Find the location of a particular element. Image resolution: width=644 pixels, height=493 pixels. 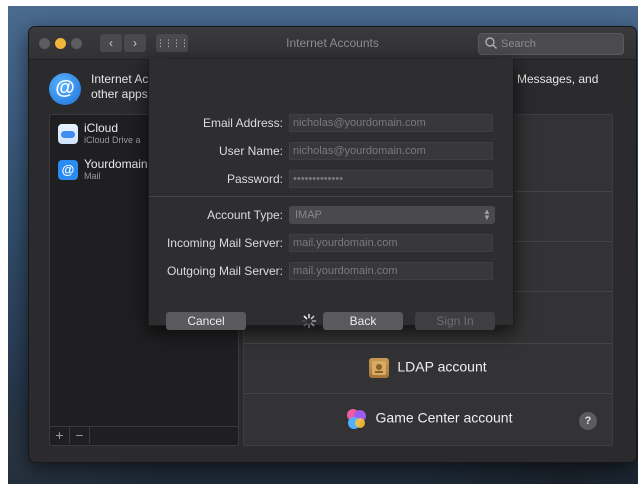

mail-at-icon: @ is located at coordinates (68, 170).